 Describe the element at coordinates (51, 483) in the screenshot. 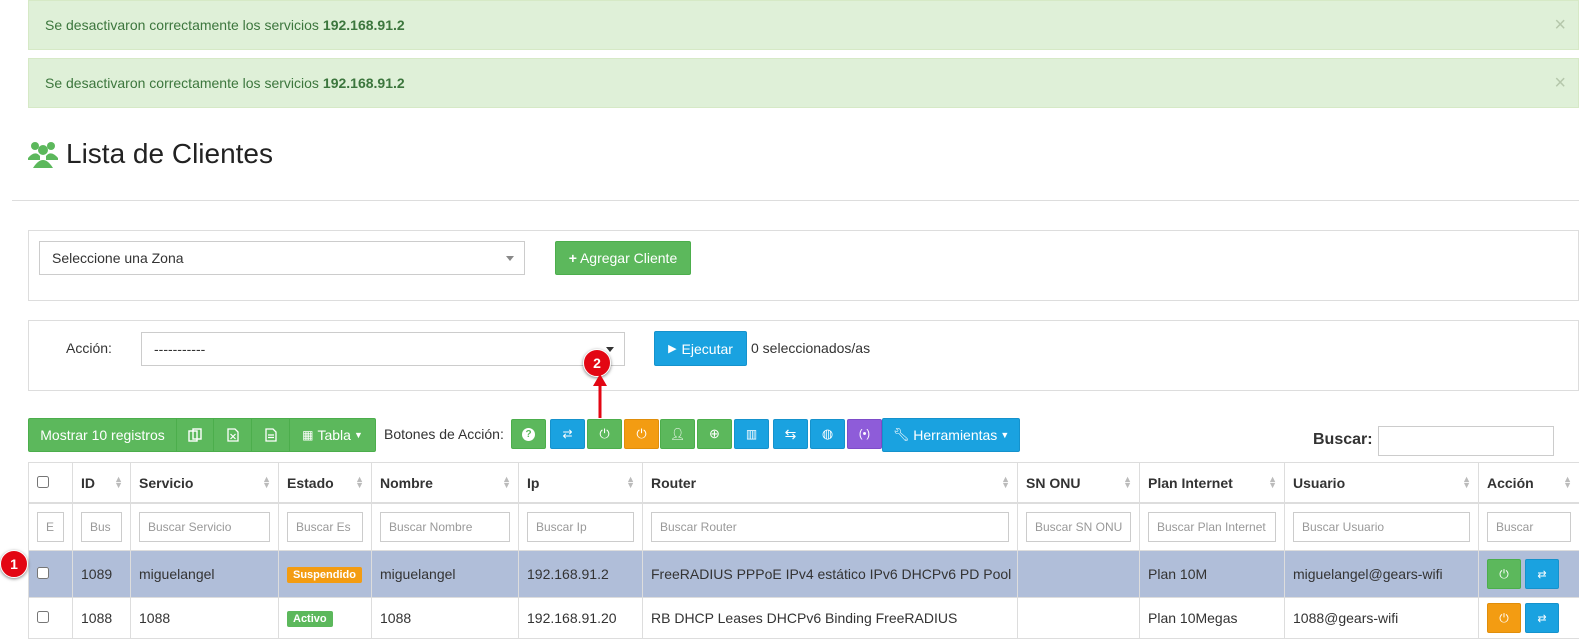

I see `select-all-cell` at that location.